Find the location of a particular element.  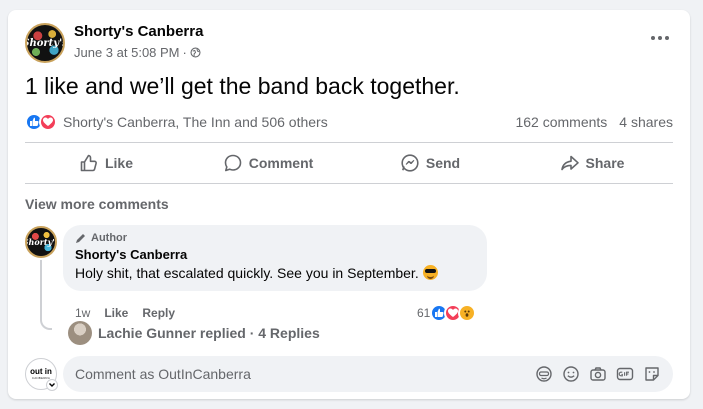

page-avatar: Shorty's is located at coordinates (45, 43).